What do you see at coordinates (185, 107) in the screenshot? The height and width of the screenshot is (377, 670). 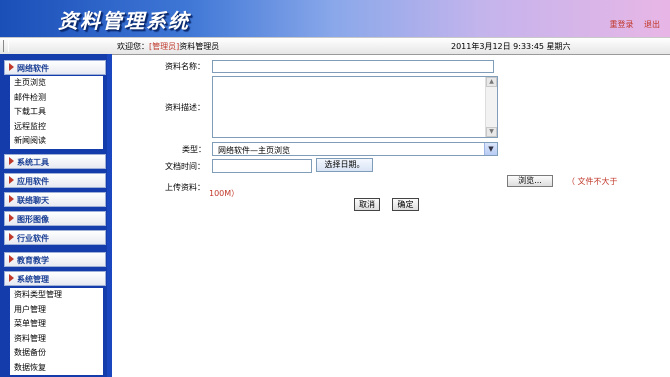 I see `description-label: 资料描述：` at bounding box center [185, 107].